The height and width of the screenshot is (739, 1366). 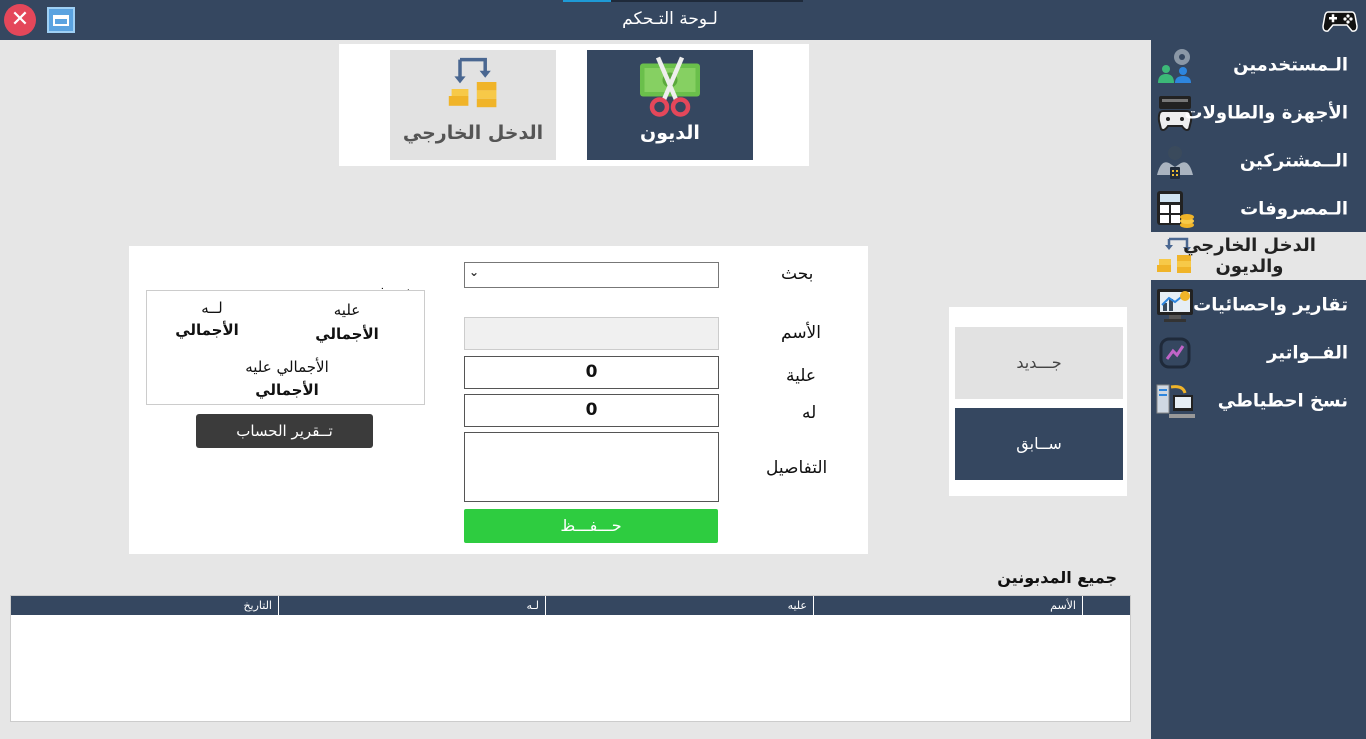 I want to click on chevron-down-icon: ⌄, so click(x=474, y=272).